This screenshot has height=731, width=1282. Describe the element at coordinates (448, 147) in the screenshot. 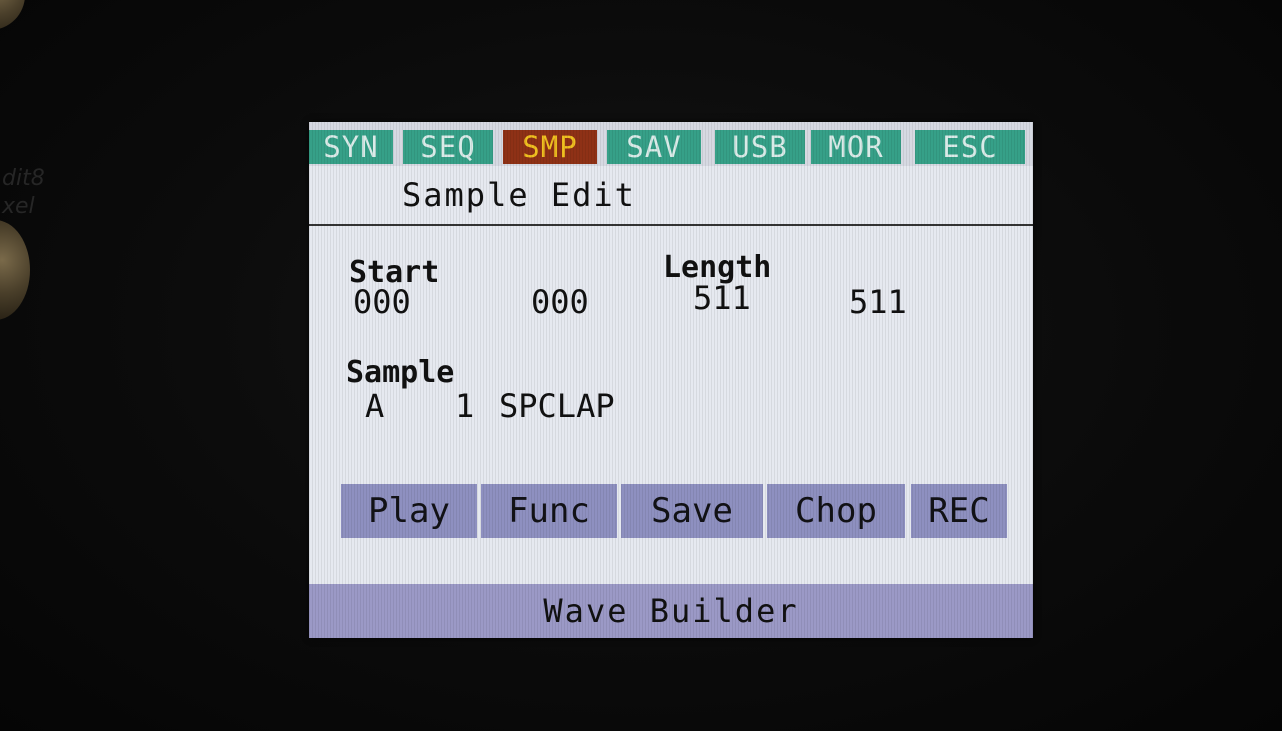

I see `tab-seq: SEQ` at that location.